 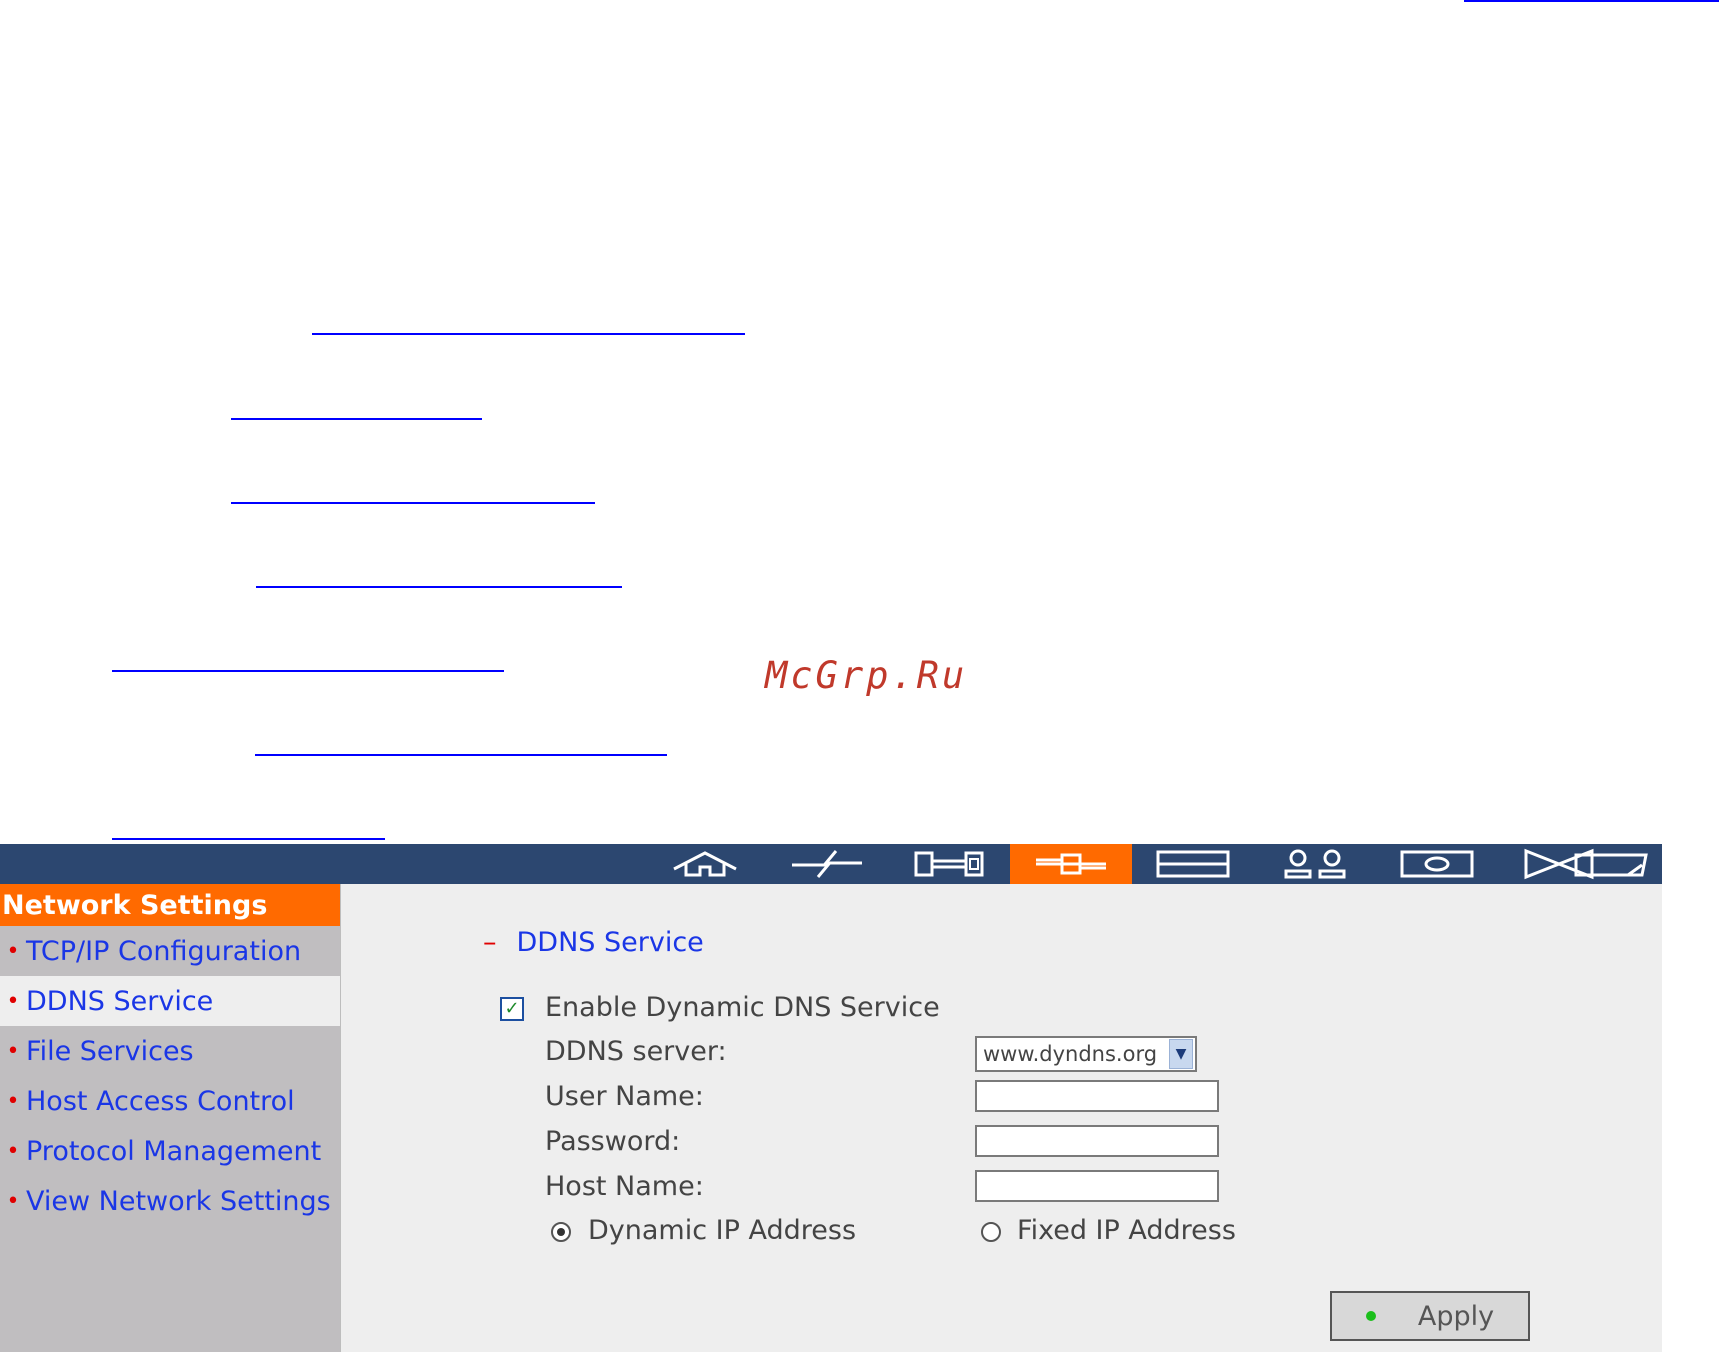 I want to click on ddns-server-label: DDNS server:, so click(x=636, y=1051).